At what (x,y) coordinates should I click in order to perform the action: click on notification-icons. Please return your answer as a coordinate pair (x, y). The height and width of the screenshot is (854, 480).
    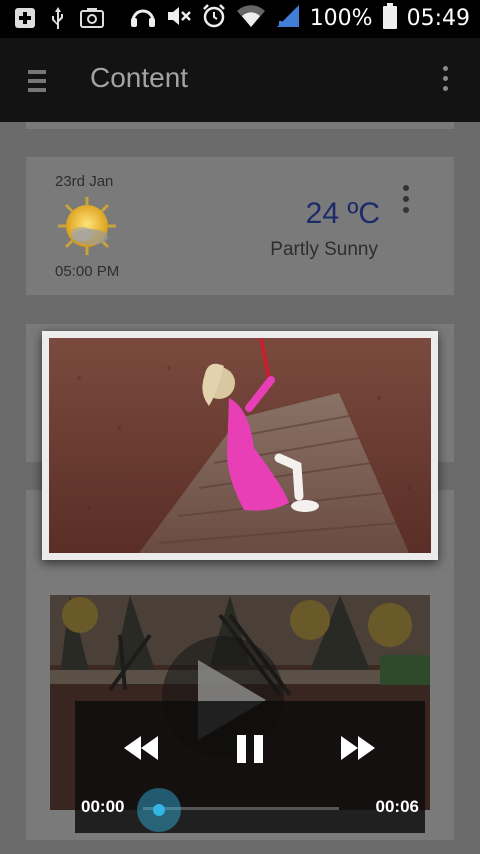
    Looking at the image, I should click on (59, 20).